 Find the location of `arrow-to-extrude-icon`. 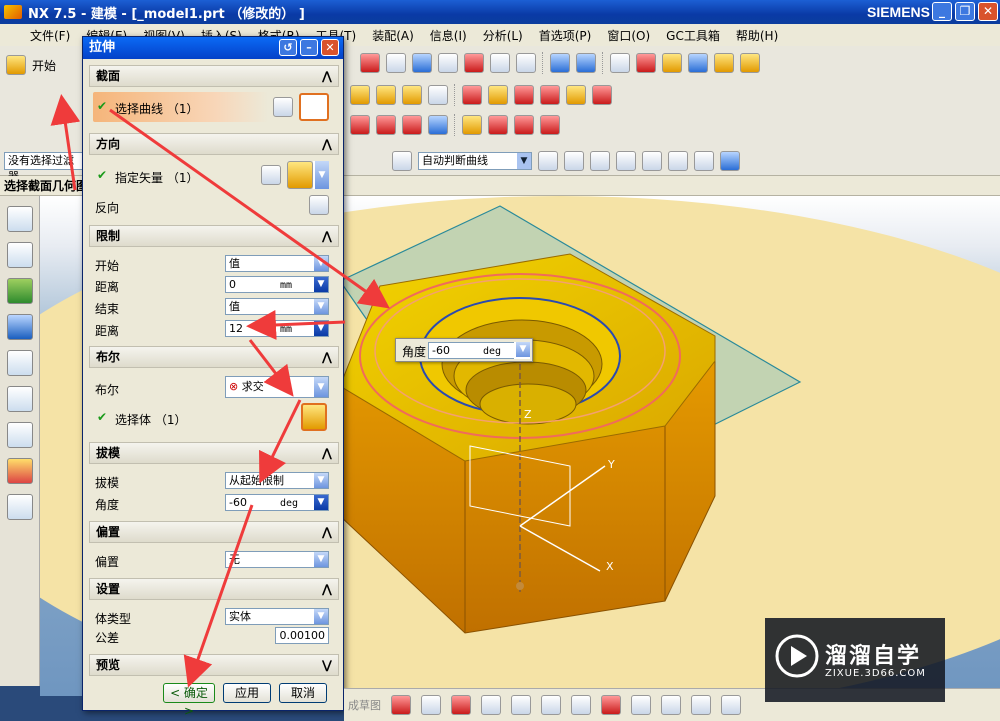

arrow-to-extrude-icon is located at coordinates (65, 142).